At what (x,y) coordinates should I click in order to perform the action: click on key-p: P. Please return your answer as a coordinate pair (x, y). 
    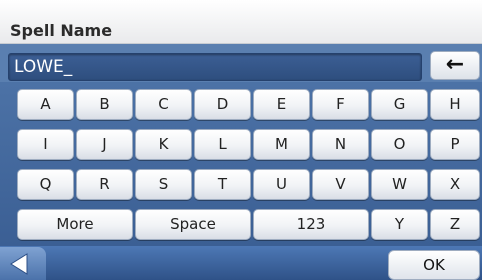
    Looking at the image, I should click on (455, 144).